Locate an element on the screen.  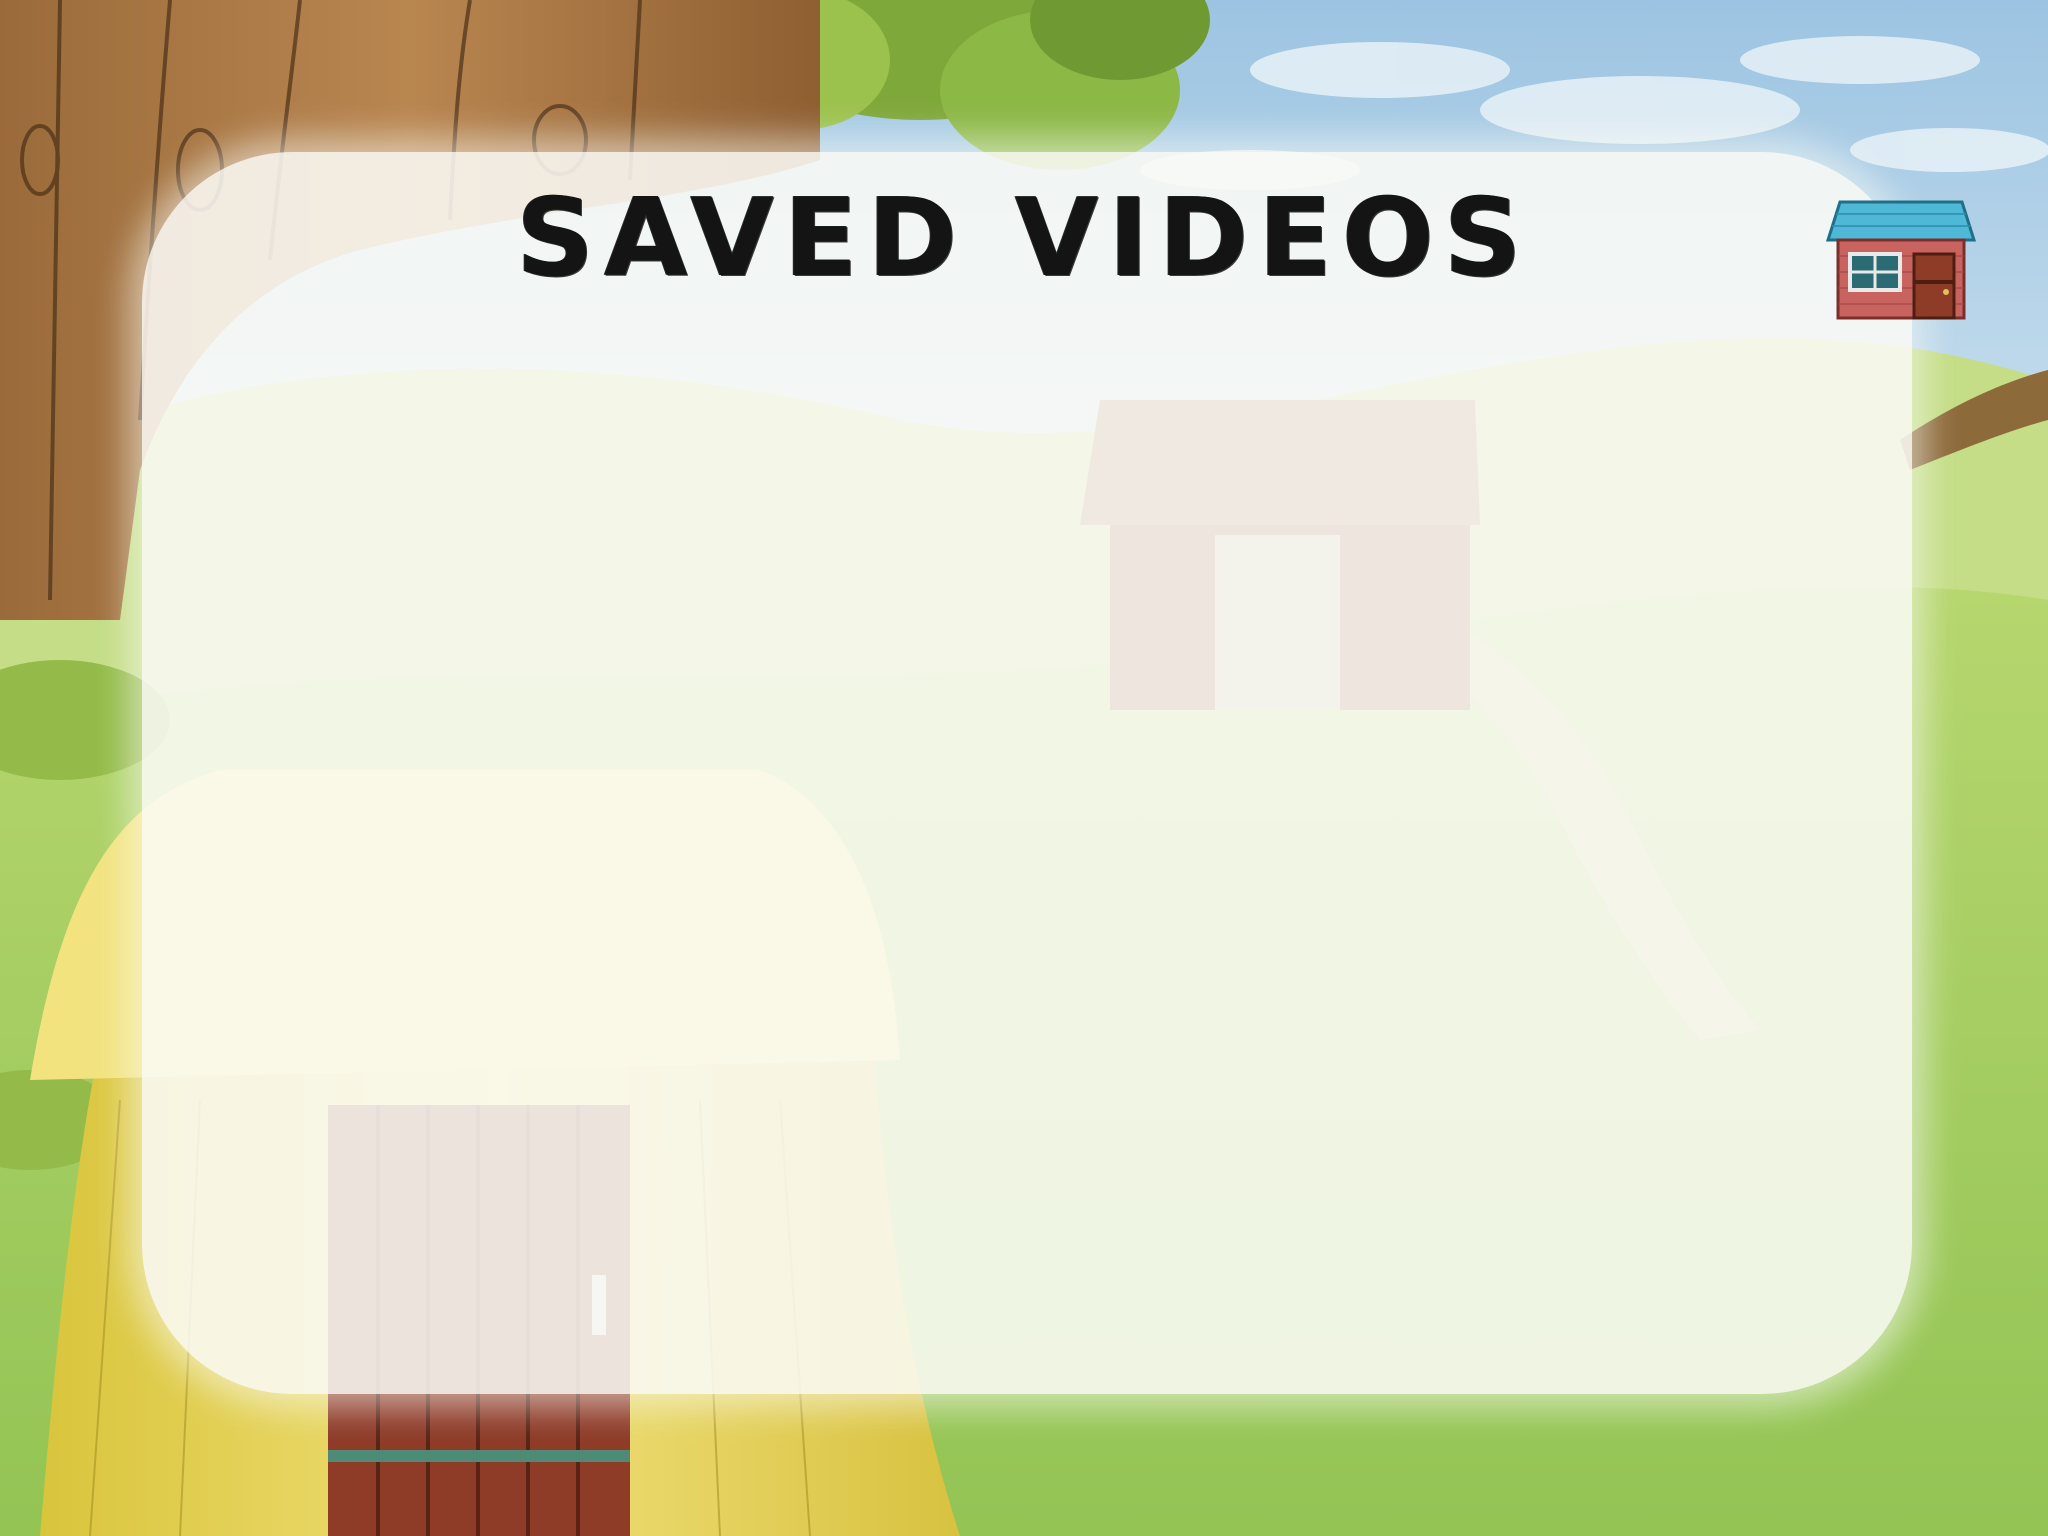
page-title: SAVED VIDEOS is located at coordinates (1024, 238).